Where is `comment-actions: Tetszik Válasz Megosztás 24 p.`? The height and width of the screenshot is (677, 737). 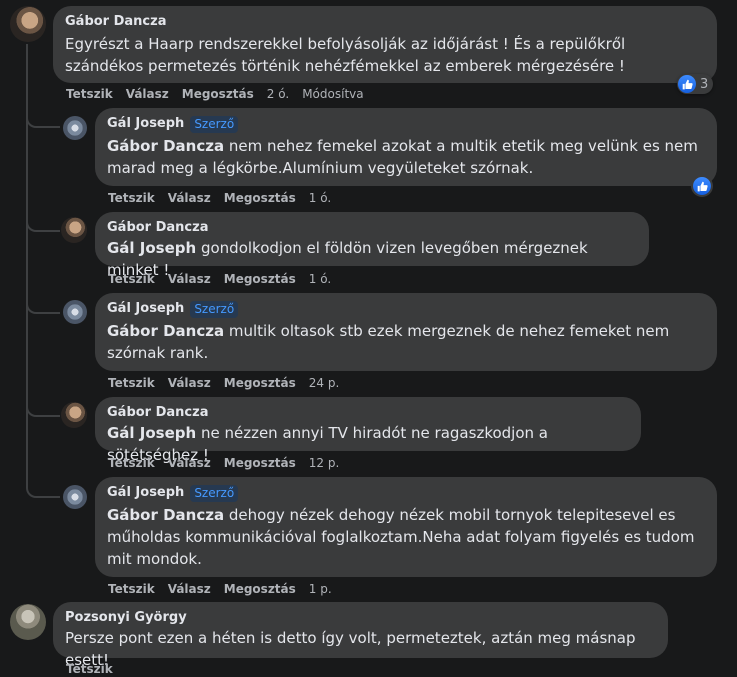
comment-actions: Tetszik Válasz Megosztás 24 p. is located at coordinates (223, 383).